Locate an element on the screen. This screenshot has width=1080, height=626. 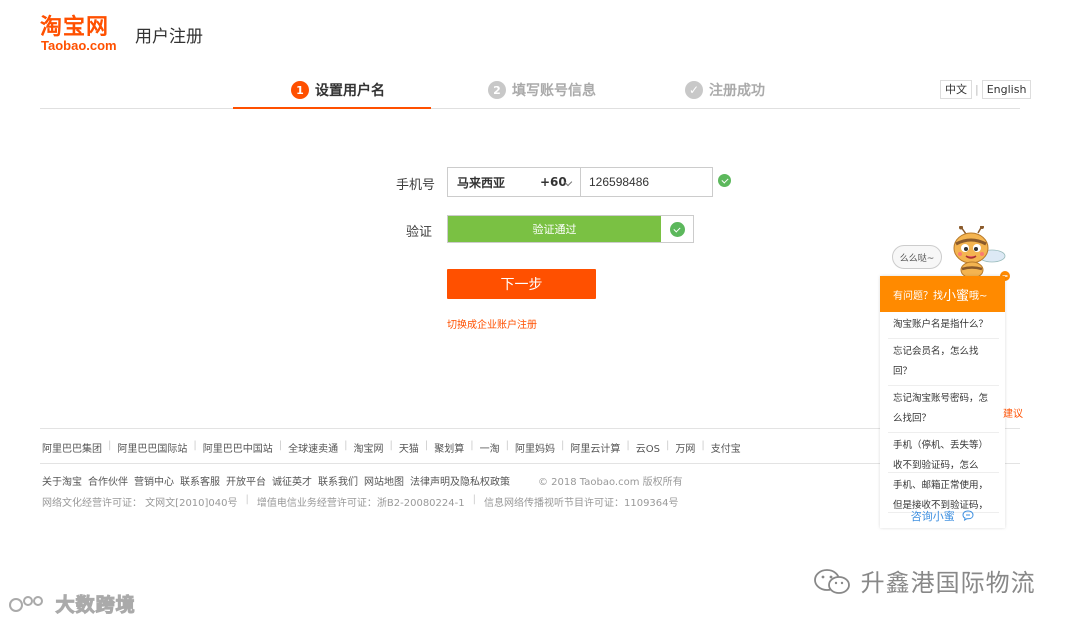
license-text: 增值电信业务经营许可证：浙B2-20080224-1 is located at coordinates (360, 503).